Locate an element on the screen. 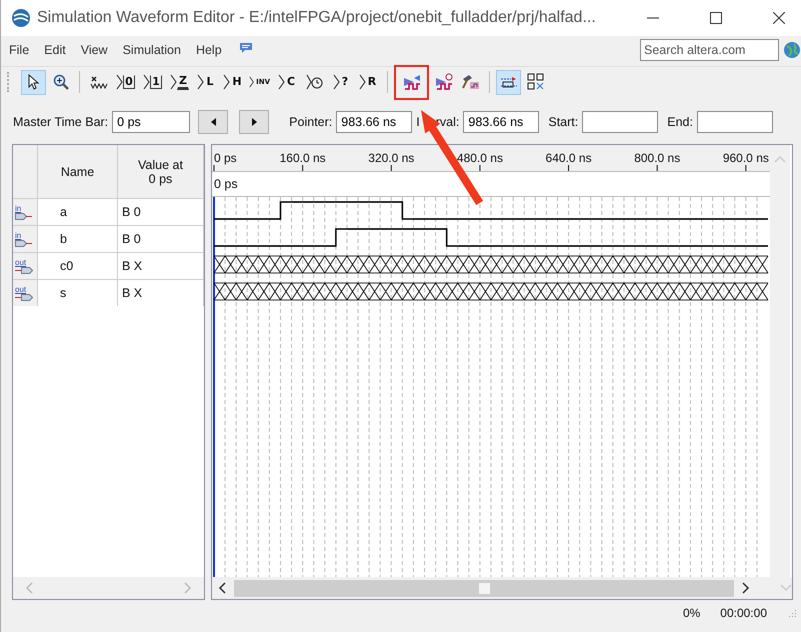 The width and height of the screenshot is (801, 632). app-logo-icon is located at coordinates (21, 18).